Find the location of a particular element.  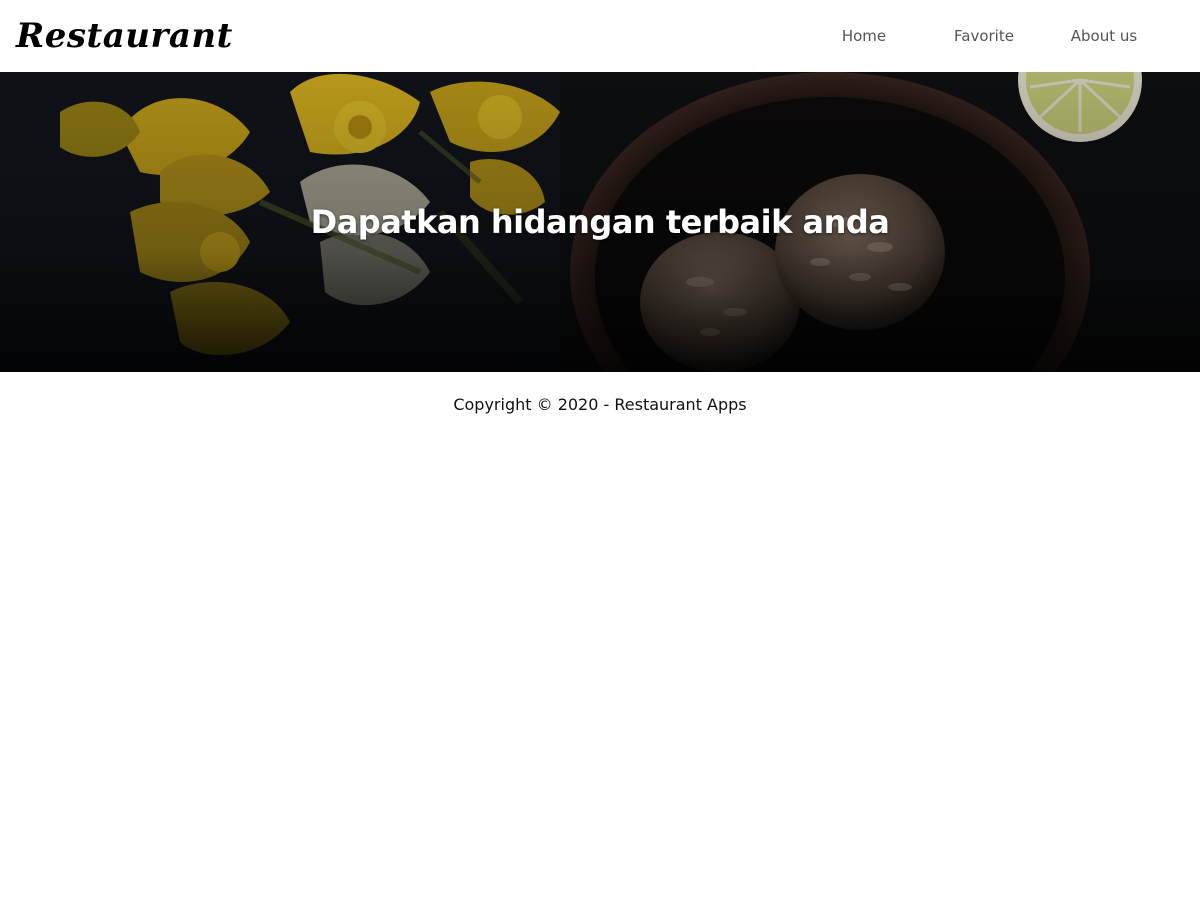

nav-item-about-us: About us is located at coordinates (1104, 36).